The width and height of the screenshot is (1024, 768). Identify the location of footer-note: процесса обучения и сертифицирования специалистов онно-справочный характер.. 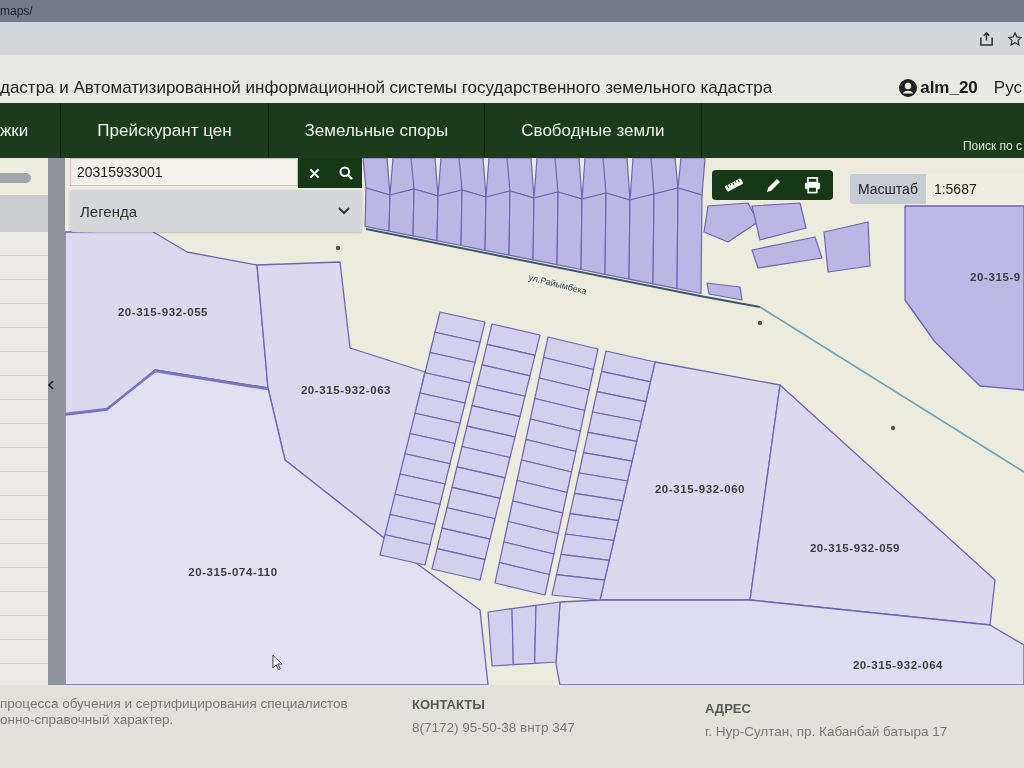
(174, 712).